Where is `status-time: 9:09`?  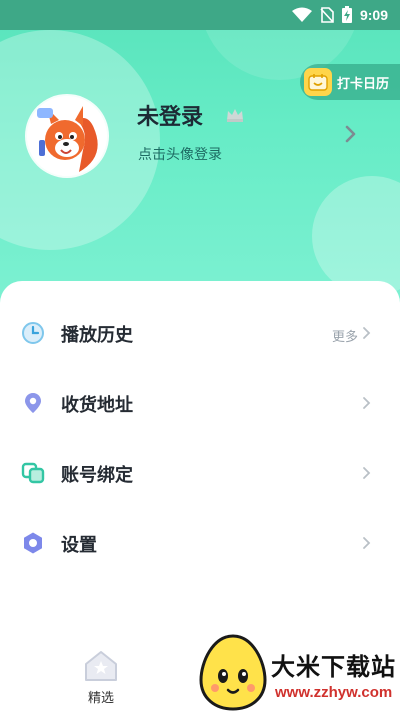
status-time: 9:09 is located at coordinates (373, 14).